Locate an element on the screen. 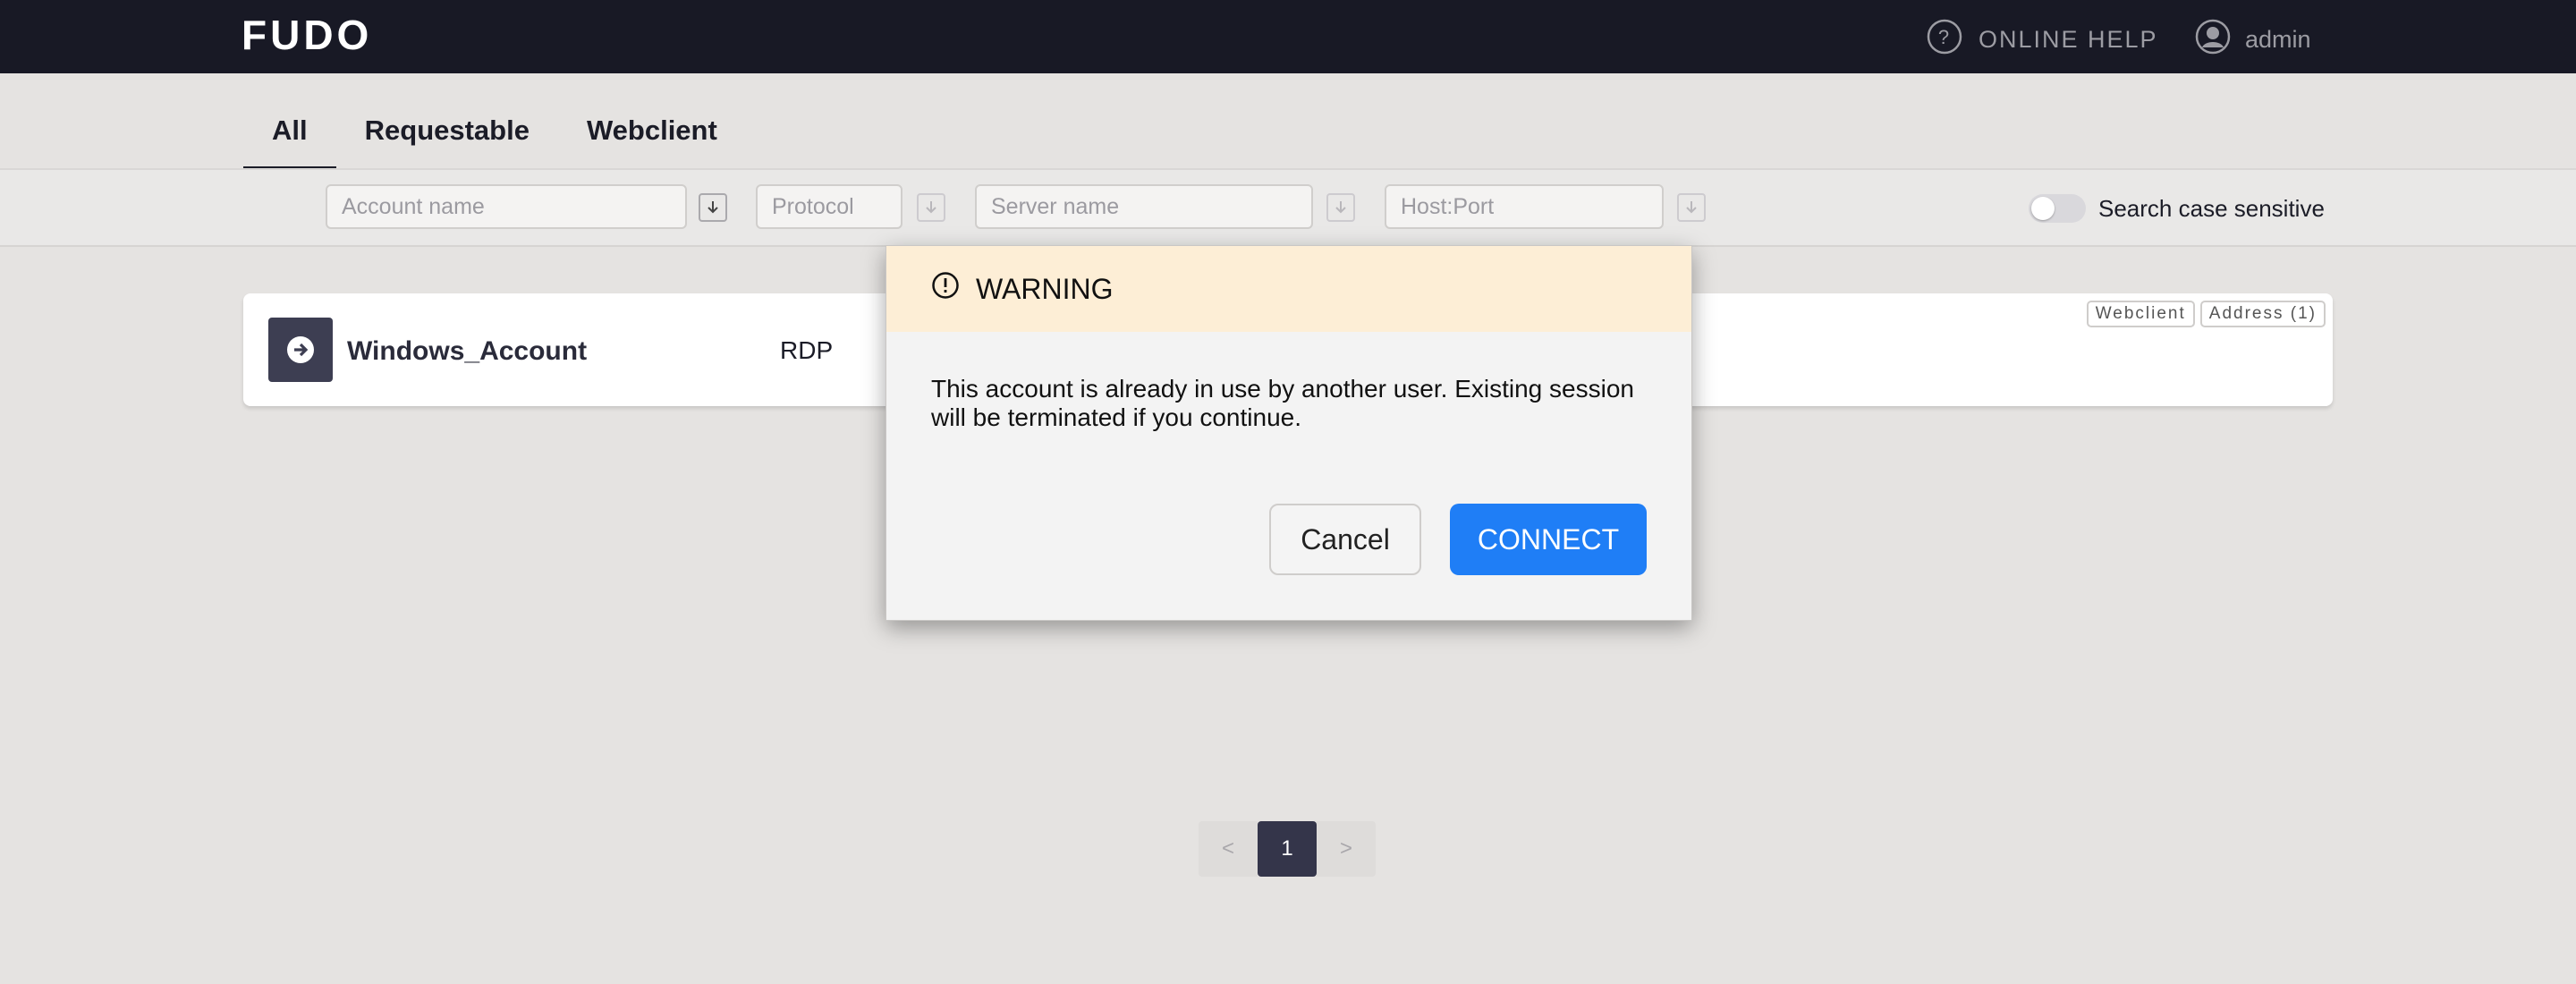 The width and height of the screenshot is (2576, 984). fudo-logo: FUDO is located at coordinates (307, 35).